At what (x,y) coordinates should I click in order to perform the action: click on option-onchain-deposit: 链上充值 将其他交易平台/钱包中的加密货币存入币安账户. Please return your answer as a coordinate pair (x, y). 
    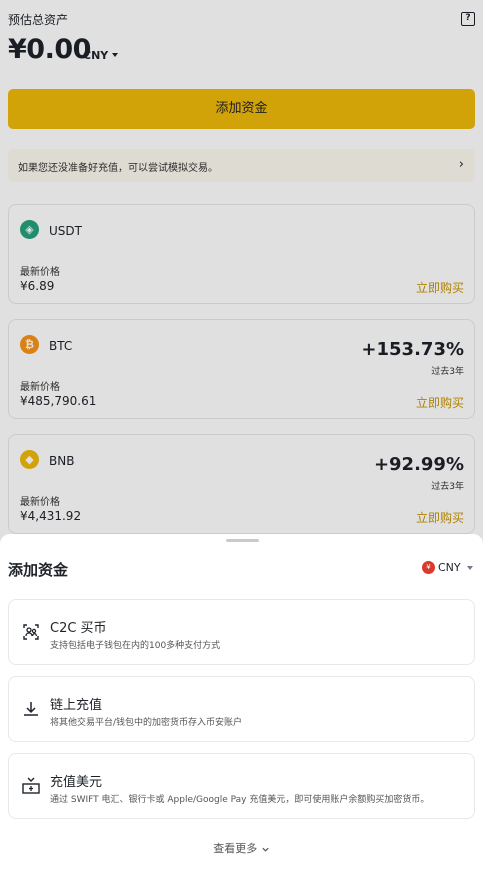
    Looking at the image, I should click on (241, 709).